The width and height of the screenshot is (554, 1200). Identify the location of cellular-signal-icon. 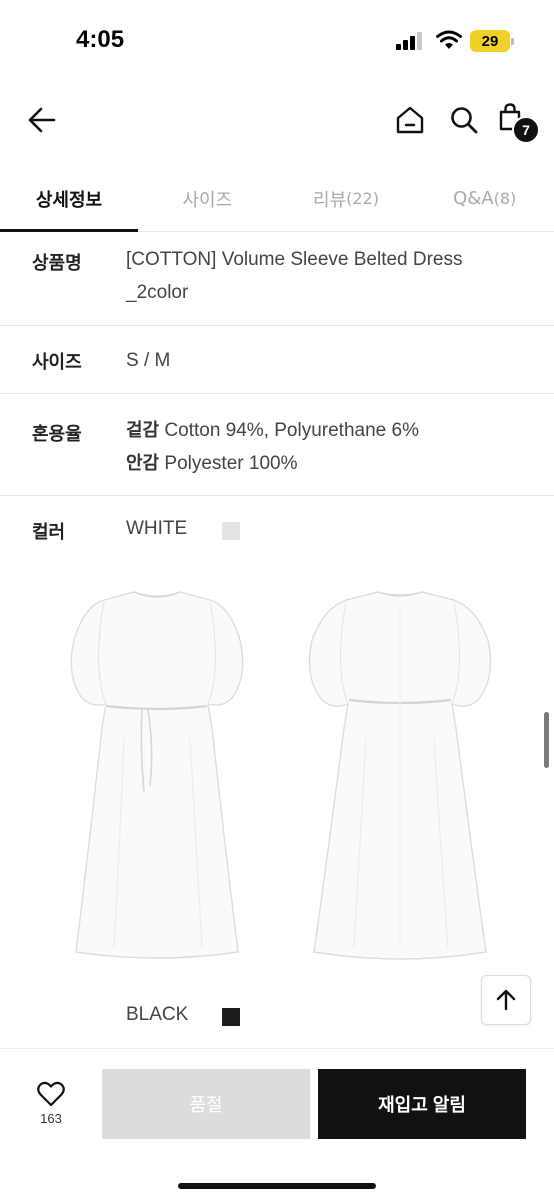
(410, 41).